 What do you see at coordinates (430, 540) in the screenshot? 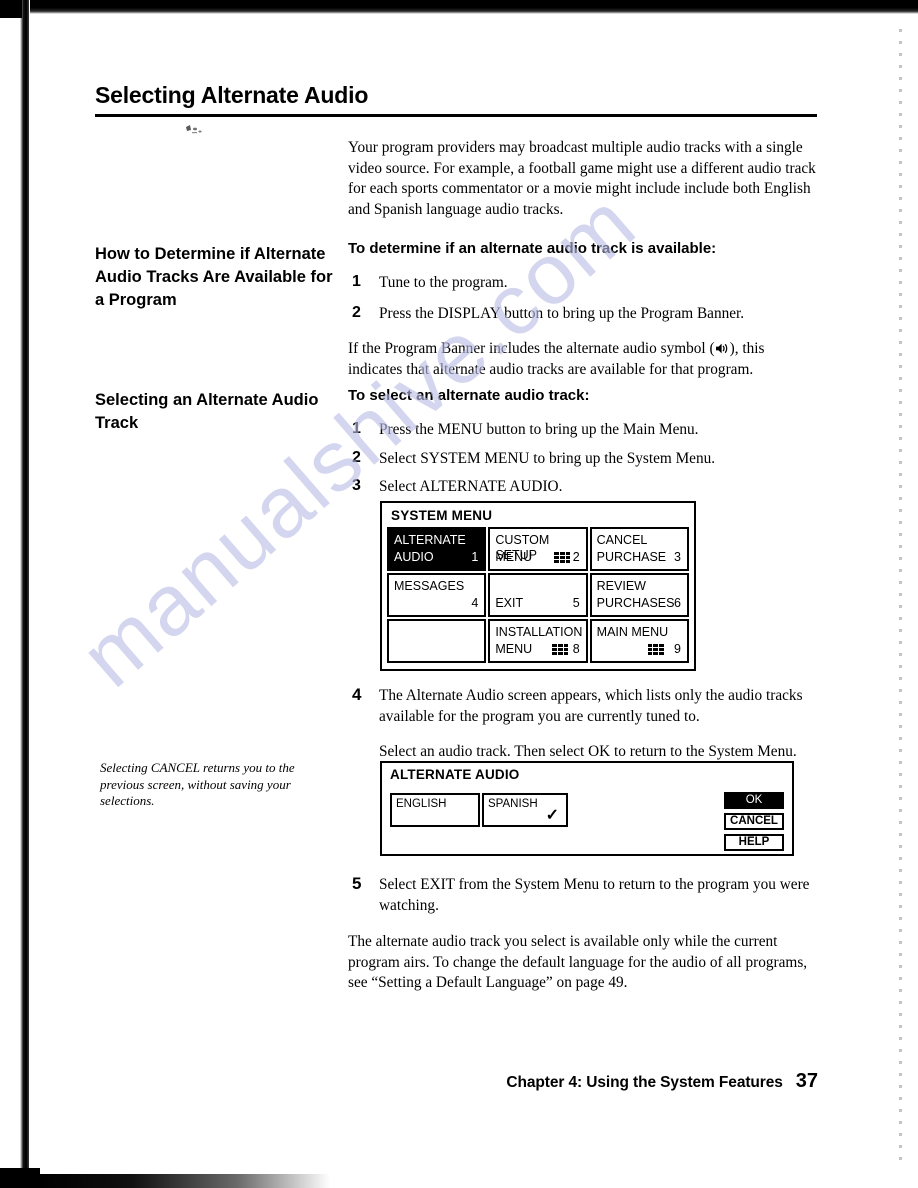
I see `menu-cell-line1: ALTERNATE` at bounding box center [430, 540].